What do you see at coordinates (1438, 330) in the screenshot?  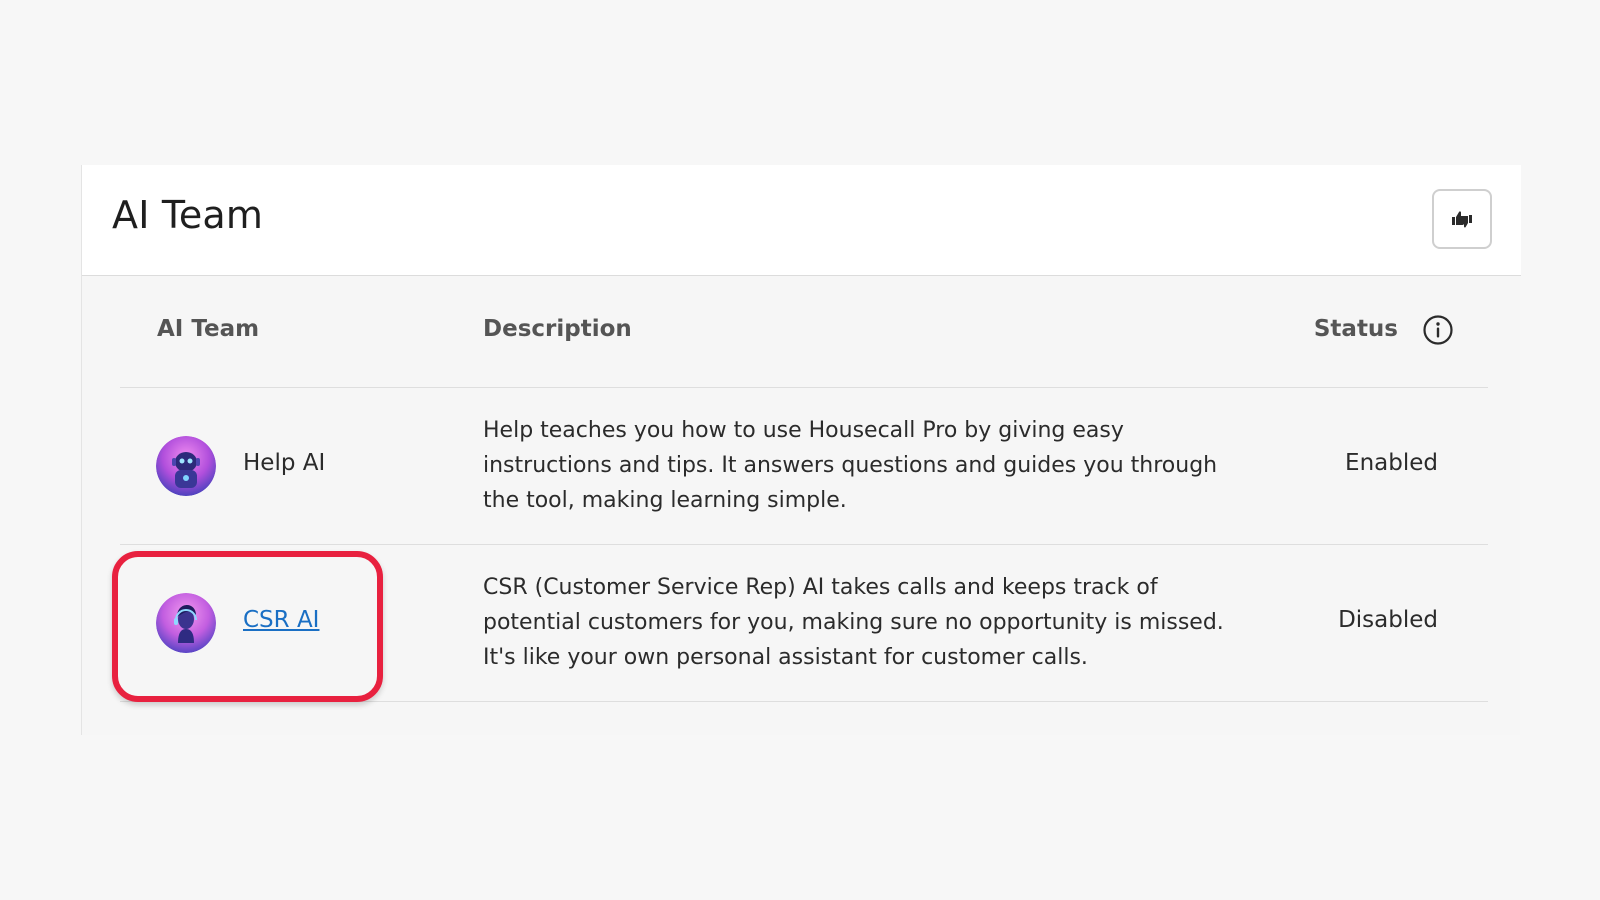 I see `info-icon` at bounding box center [1438, 330].